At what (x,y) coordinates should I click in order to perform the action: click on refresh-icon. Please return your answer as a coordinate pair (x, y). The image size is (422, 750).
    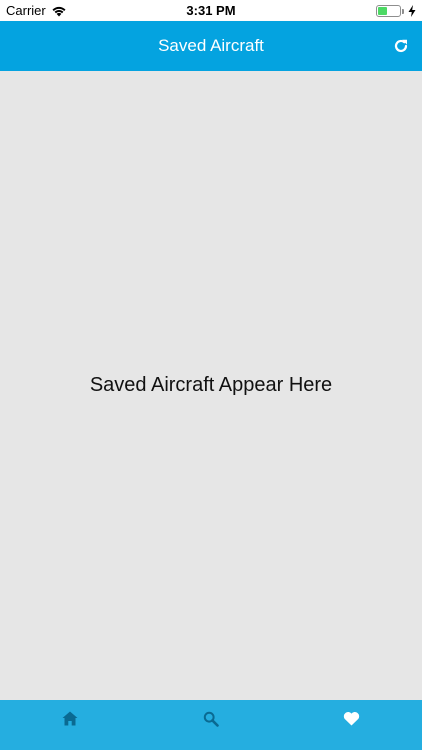
    Looking at the image, I should click on (401, 46).